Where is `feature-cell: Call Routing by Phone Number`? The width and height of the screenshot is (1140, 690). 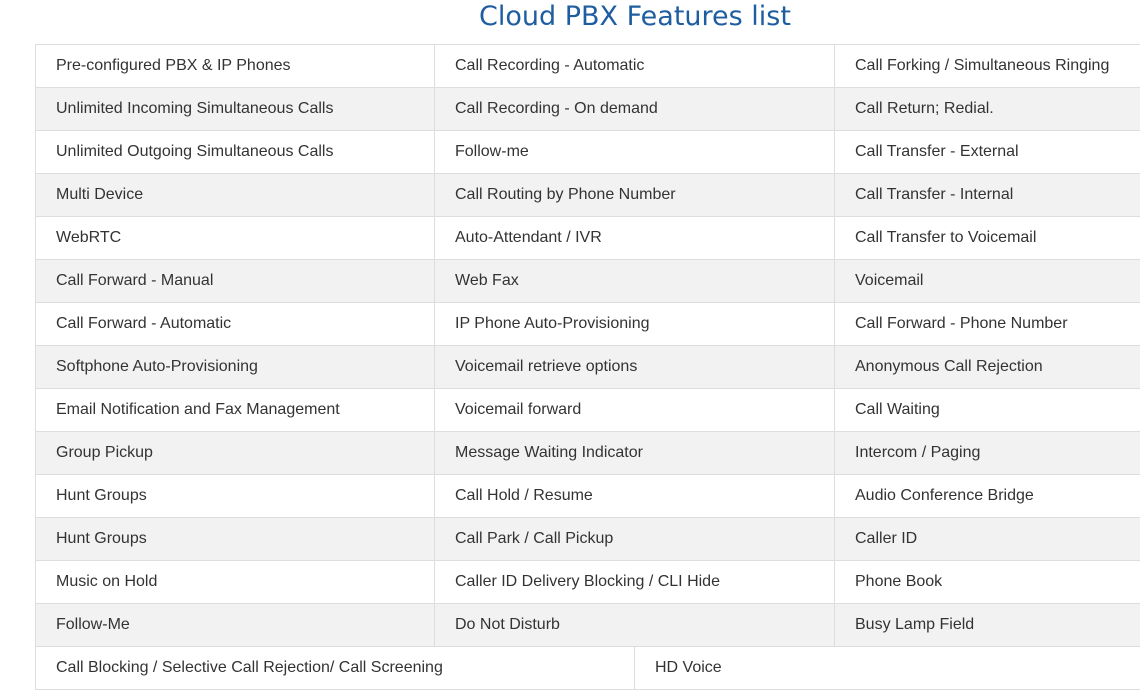
feature-cell: Call Routing by Phone Number is located at coordinates (635, 195).